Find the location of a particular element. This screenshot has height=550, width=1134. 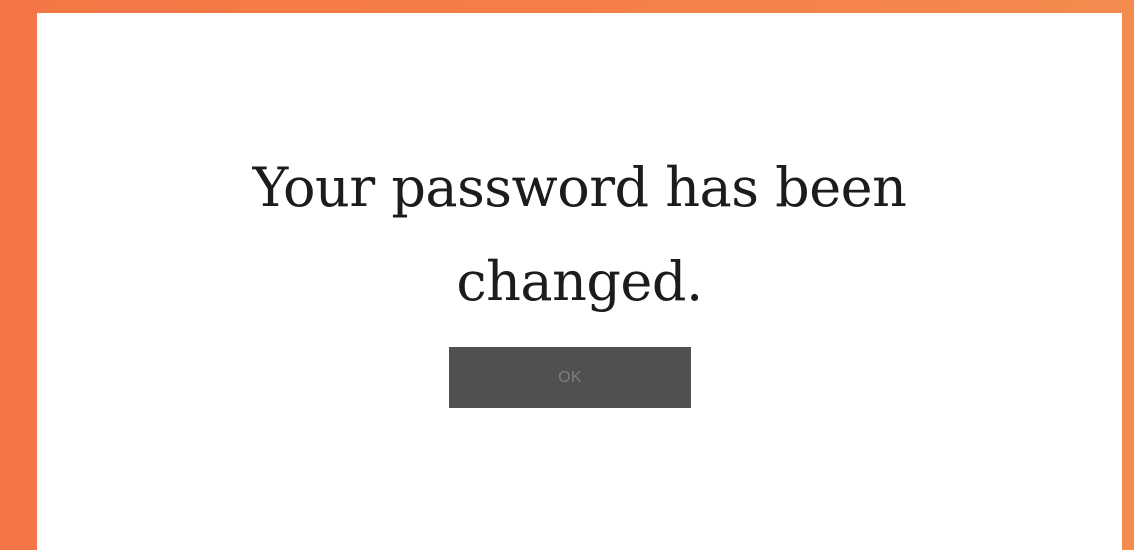

confirmation-message-line-1: Your password has been is located at coordinates (579, 187).